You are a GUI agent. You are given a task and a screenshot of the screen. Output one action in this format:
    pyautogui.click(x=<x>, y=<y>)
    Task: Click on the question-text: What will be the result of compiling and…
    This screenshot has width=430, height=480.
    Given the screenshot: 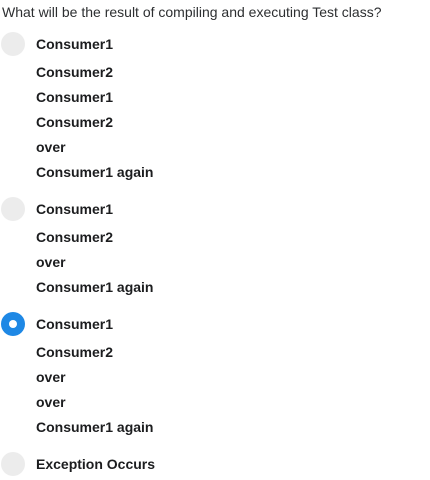 What is the action you would take?
    pyautogui.click(x=192, y=12)
    